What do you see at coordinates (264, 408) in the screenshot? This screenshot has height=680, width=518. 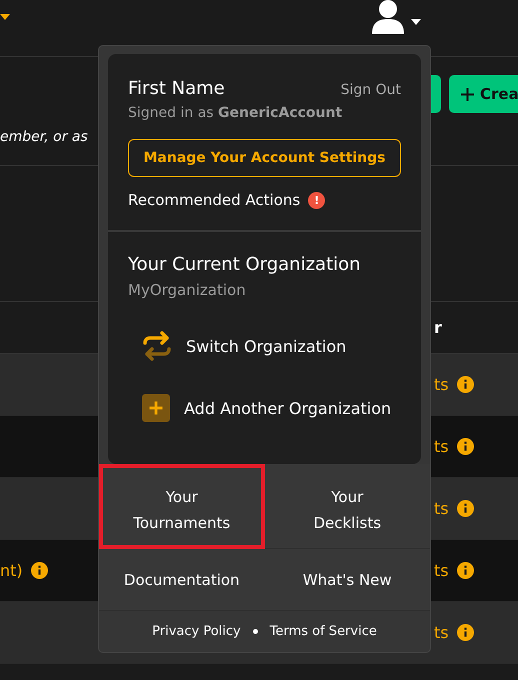 I see `organization-action: Add Another Organization` at bounding box center [264, 408].